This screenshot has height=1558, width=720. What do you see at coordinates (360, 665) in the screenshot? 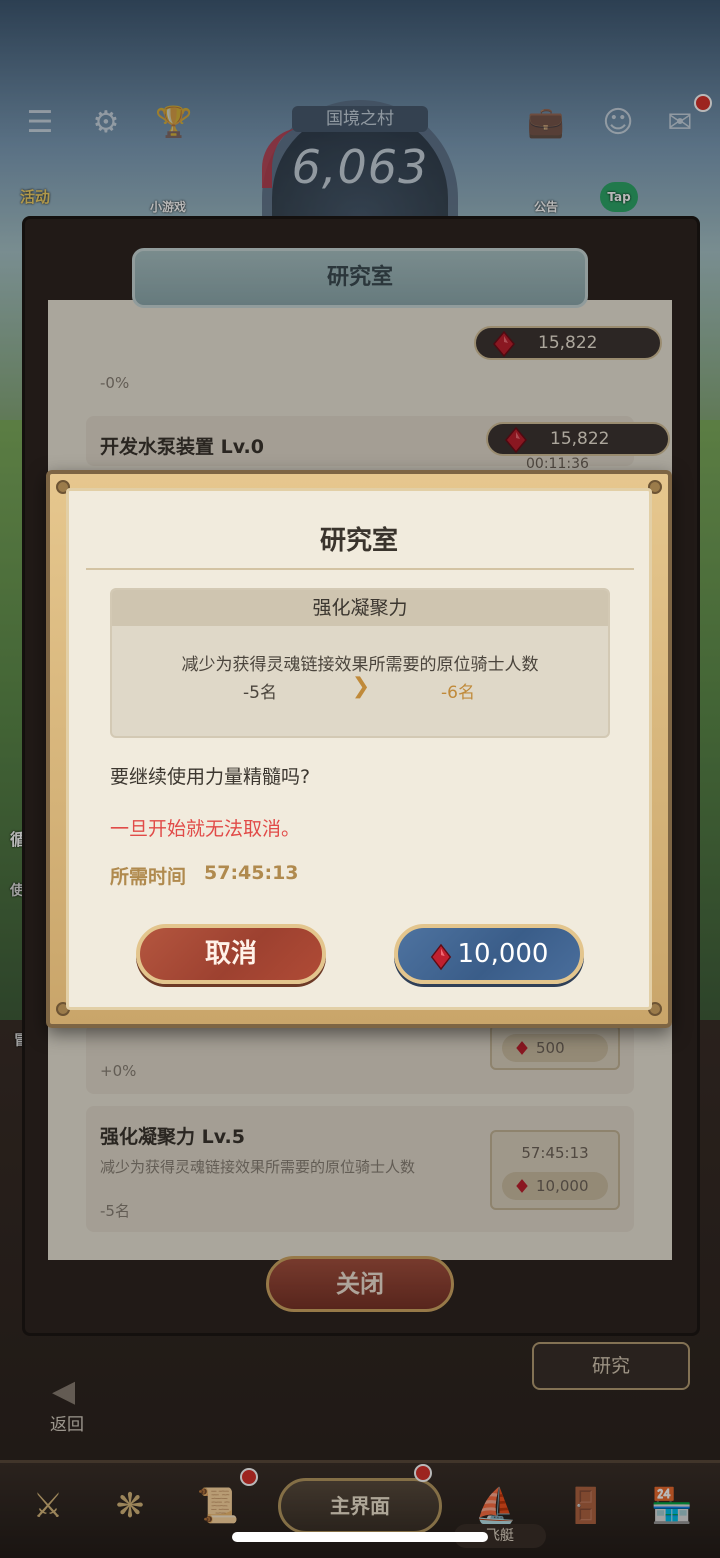
I see `skill-description: 减少为获得灵魂链接效果所需要的原位骑士人数` at bounding box center [360, 665].